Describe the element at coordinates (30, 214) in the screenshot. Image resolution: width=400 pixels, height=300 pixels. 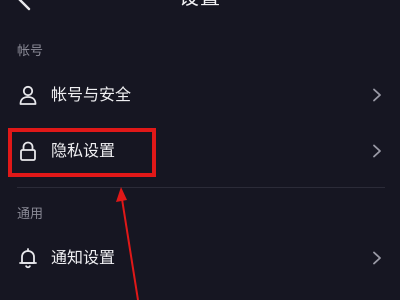
I see `section-label-general: 通用` at that location.